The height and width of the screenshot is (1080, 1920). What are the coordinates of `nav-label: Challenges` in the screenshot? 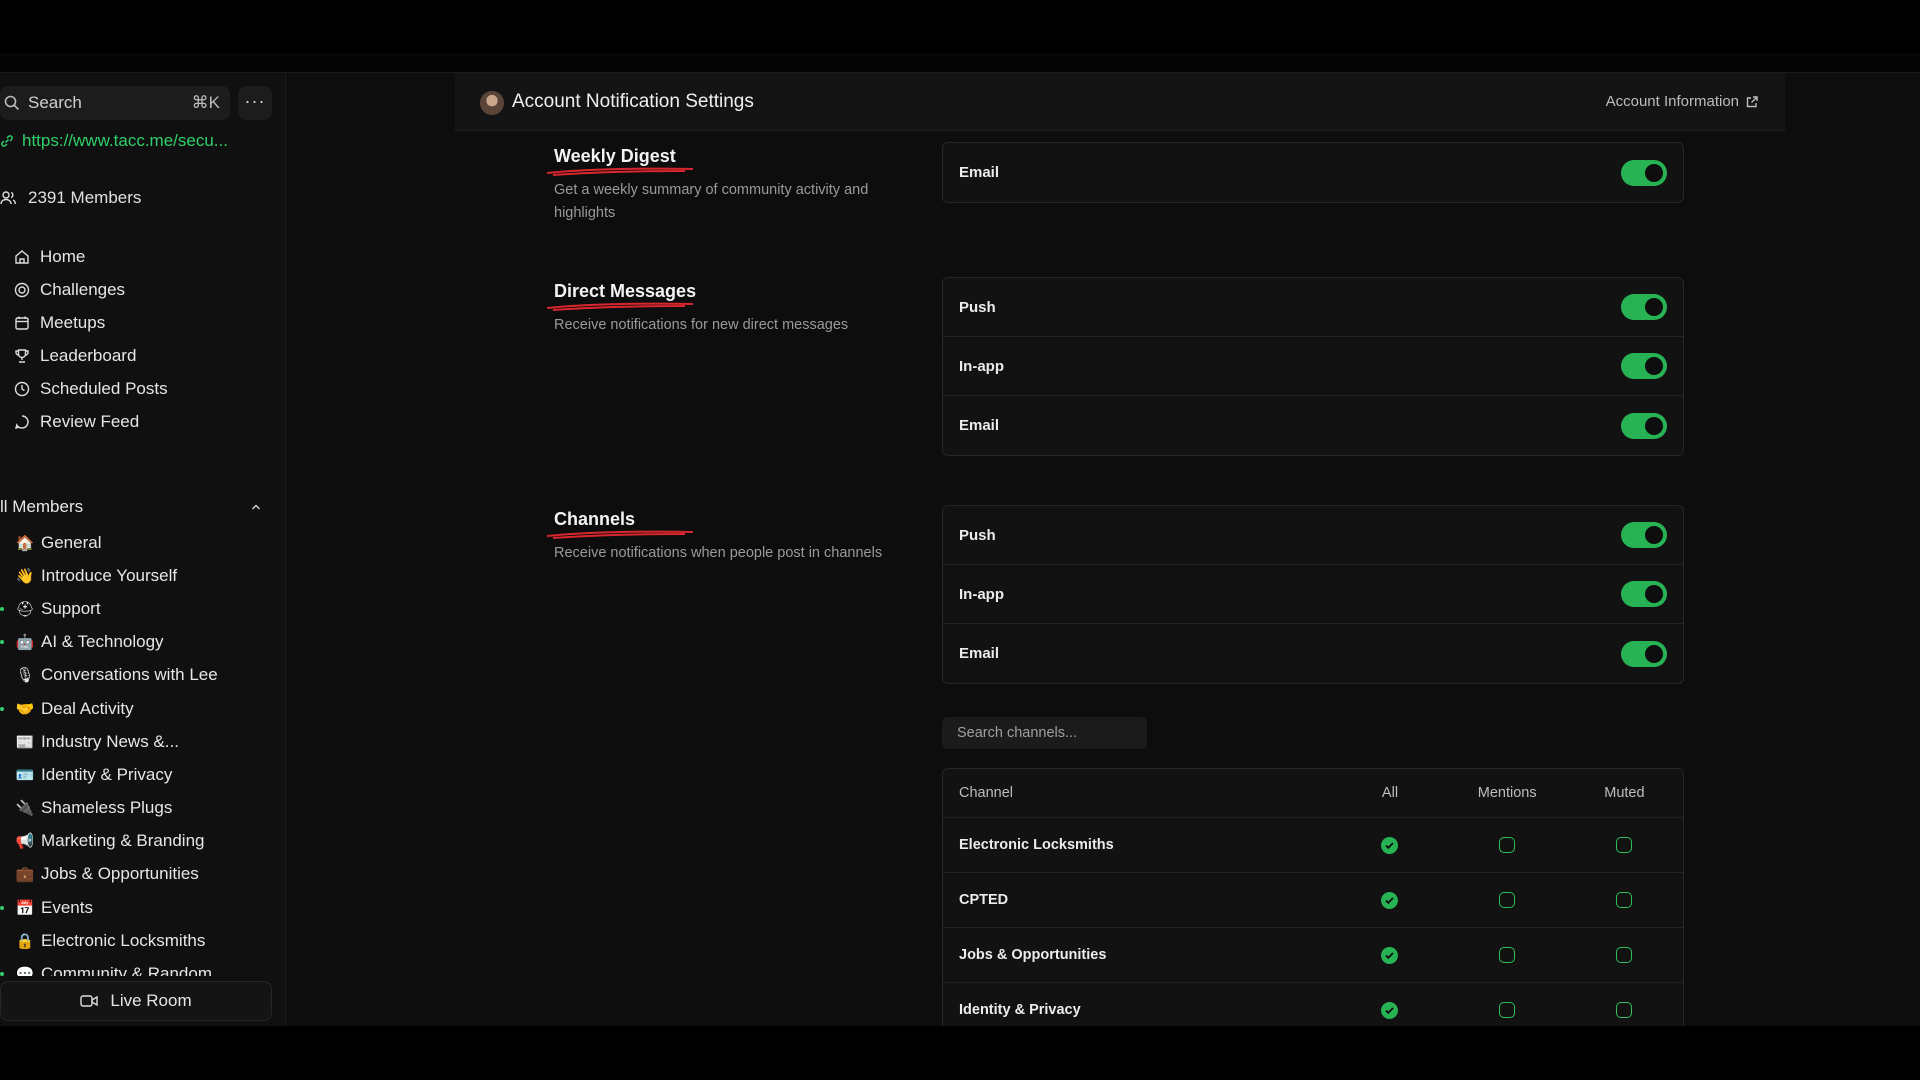 It's located at (83, 289).